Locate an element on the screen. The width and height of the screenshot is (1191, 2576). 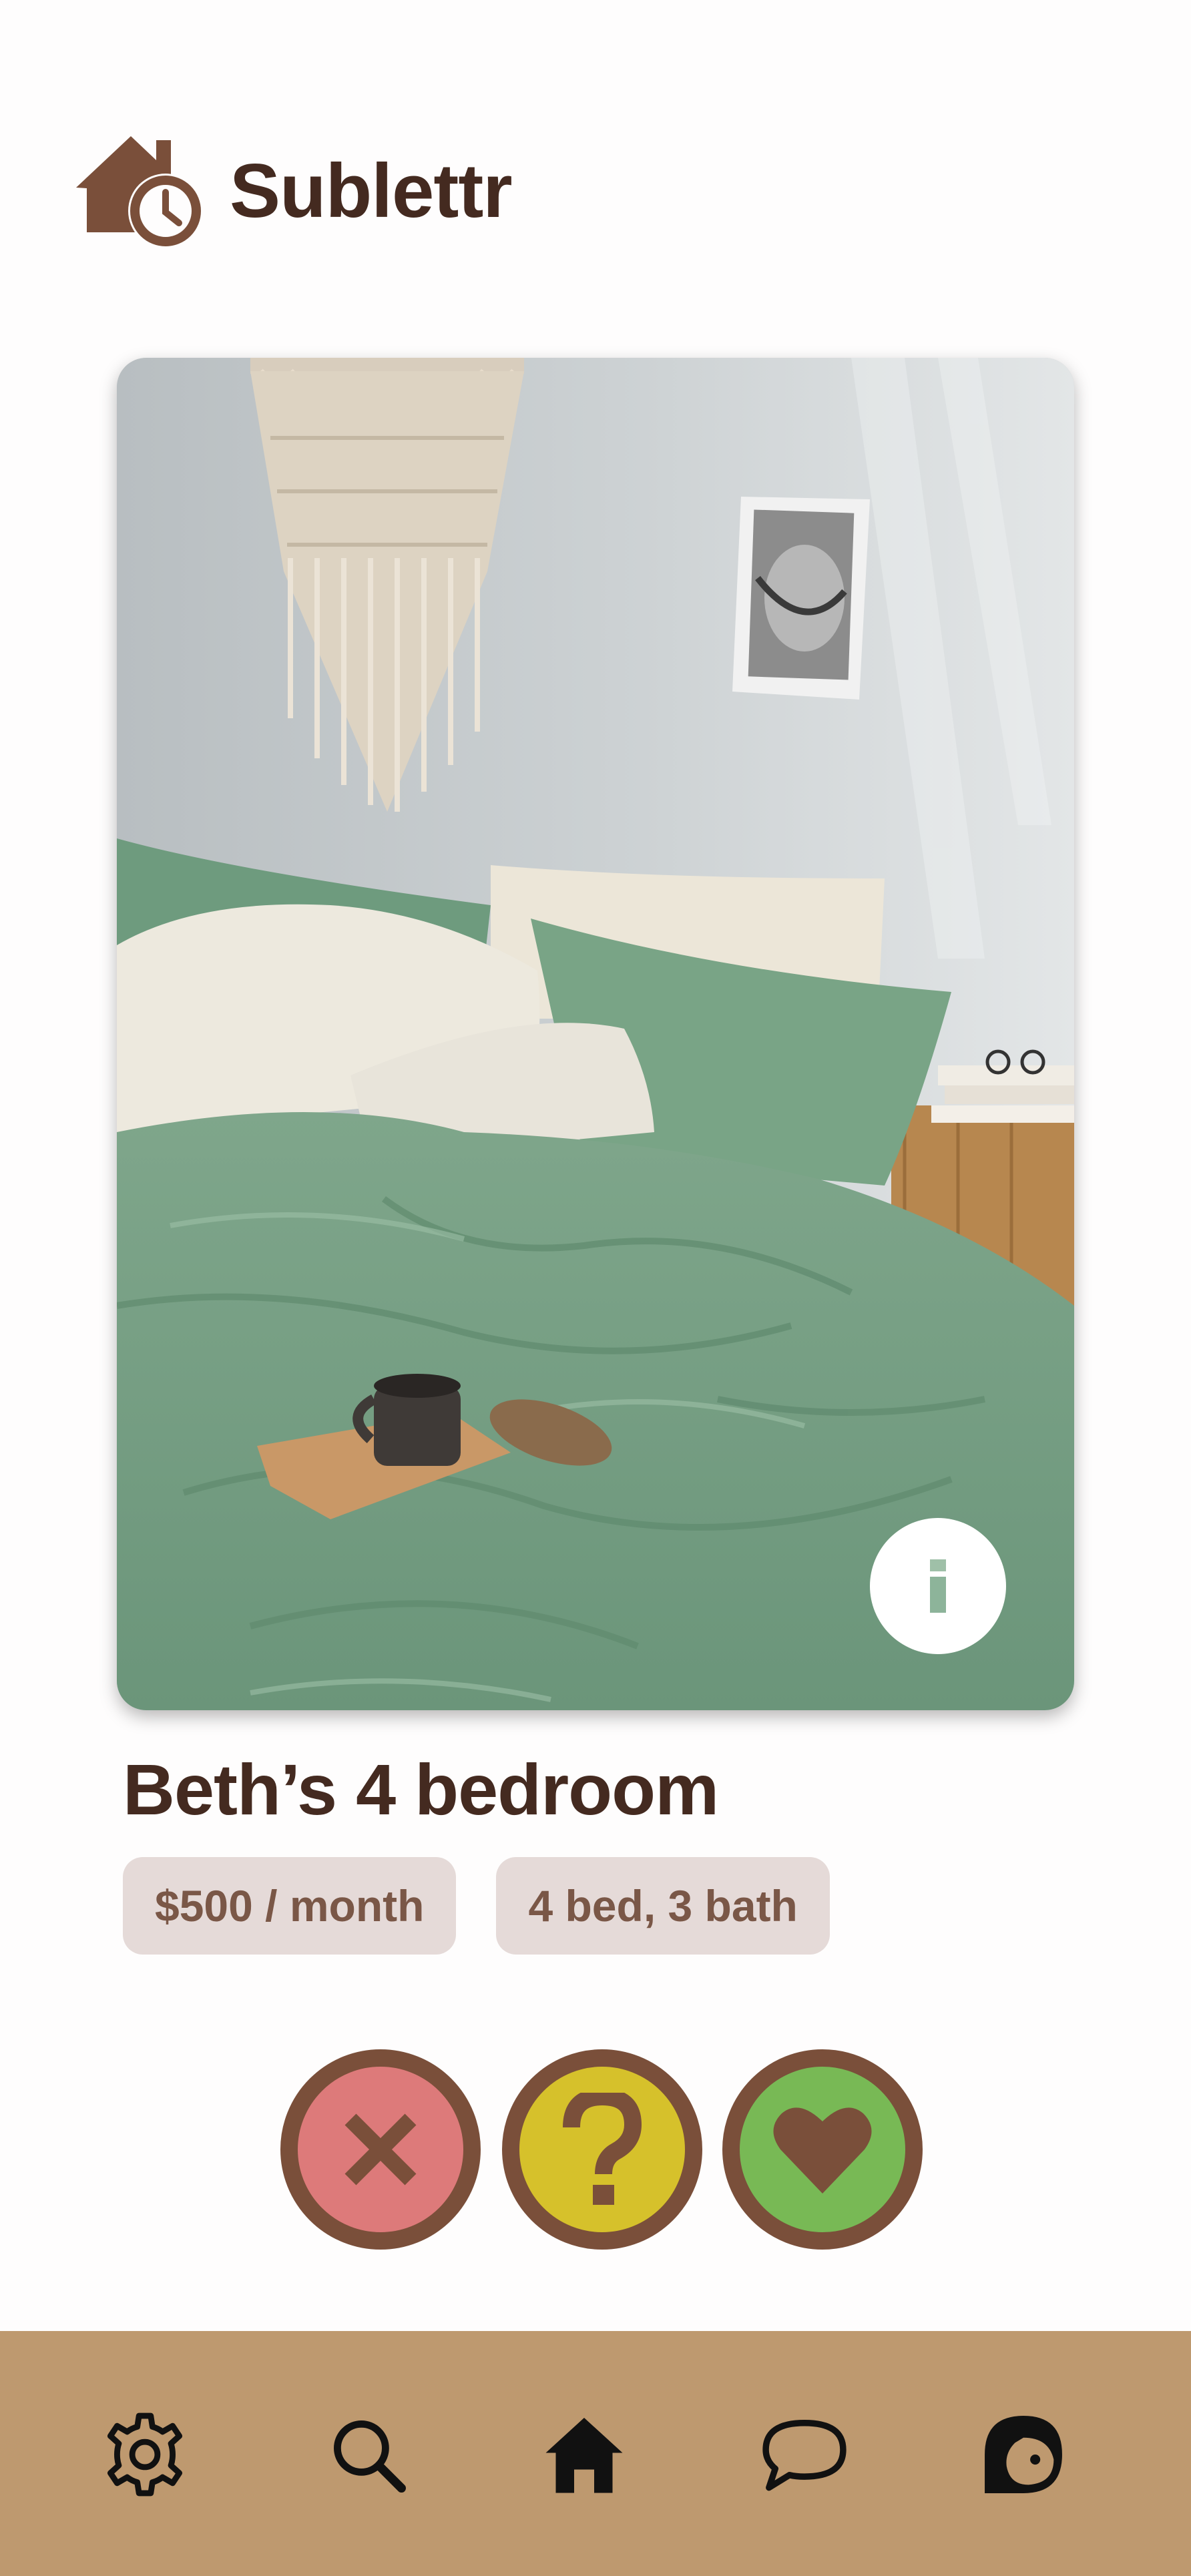
chat-icon is located at coordinates (804, 2455).